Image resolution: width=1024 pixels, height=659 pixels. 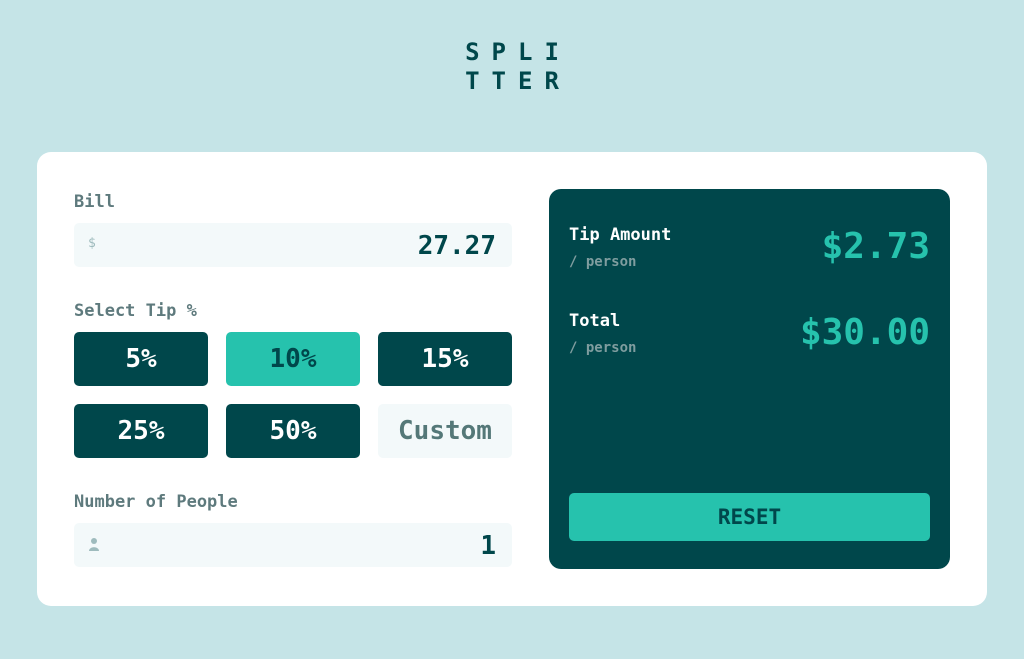 What do you see at coordinates (864, 332) in the screenshot?
I see `total-value: $30.00` at bounding box center [864, 332].